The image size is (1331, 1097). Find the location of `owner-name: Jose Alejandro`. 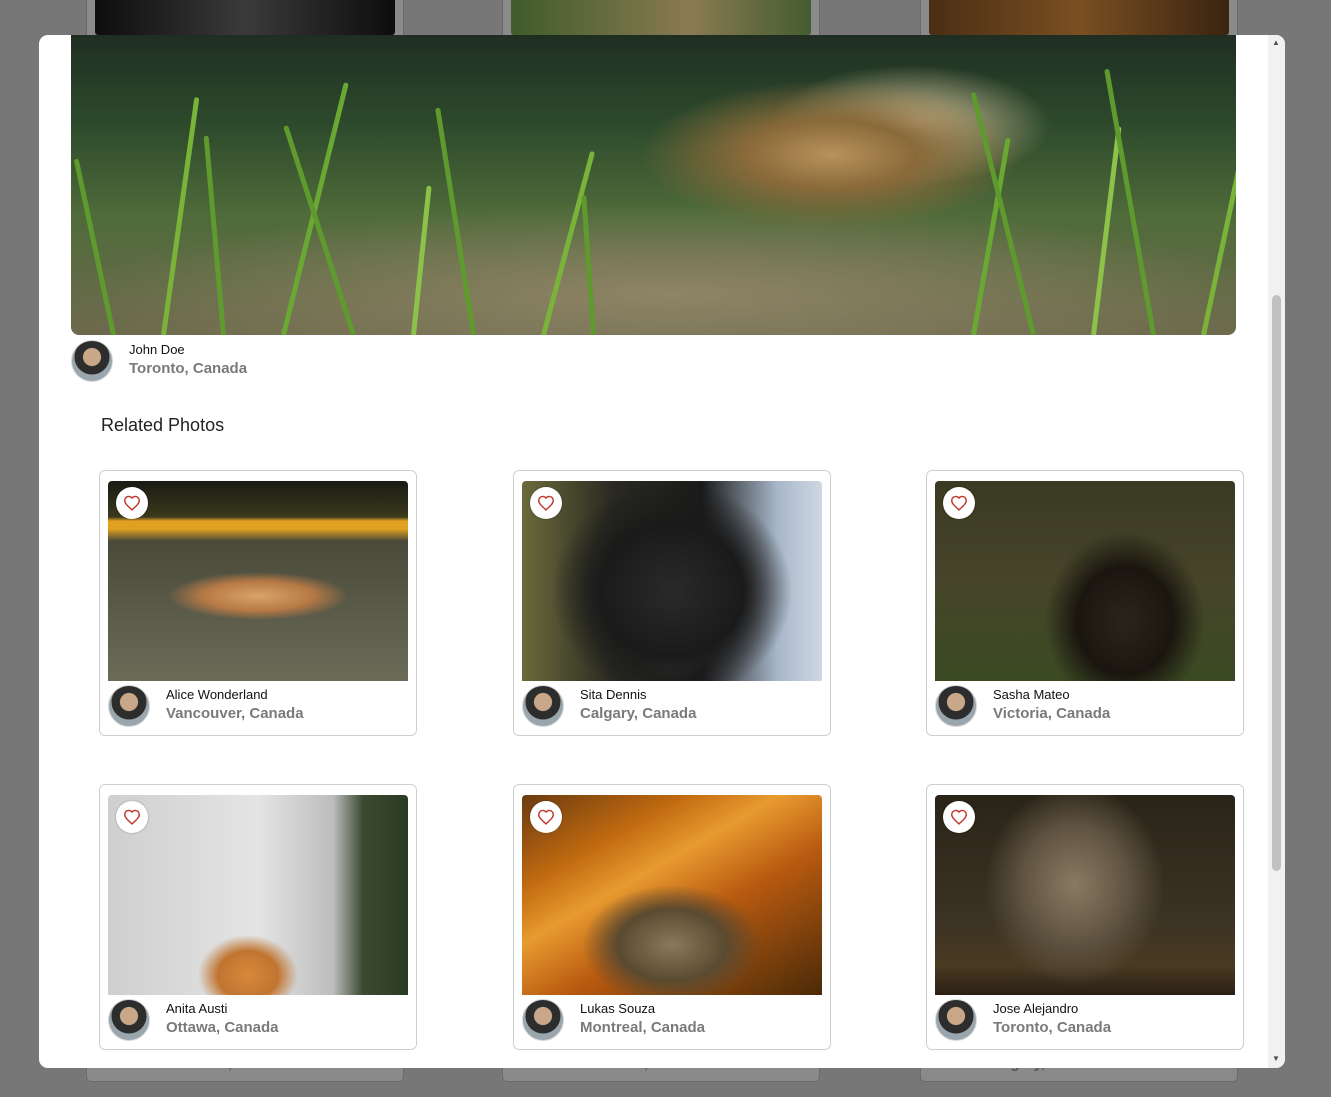

owner-name: Jose Alejandro is located at coordinates (1036, 1008).